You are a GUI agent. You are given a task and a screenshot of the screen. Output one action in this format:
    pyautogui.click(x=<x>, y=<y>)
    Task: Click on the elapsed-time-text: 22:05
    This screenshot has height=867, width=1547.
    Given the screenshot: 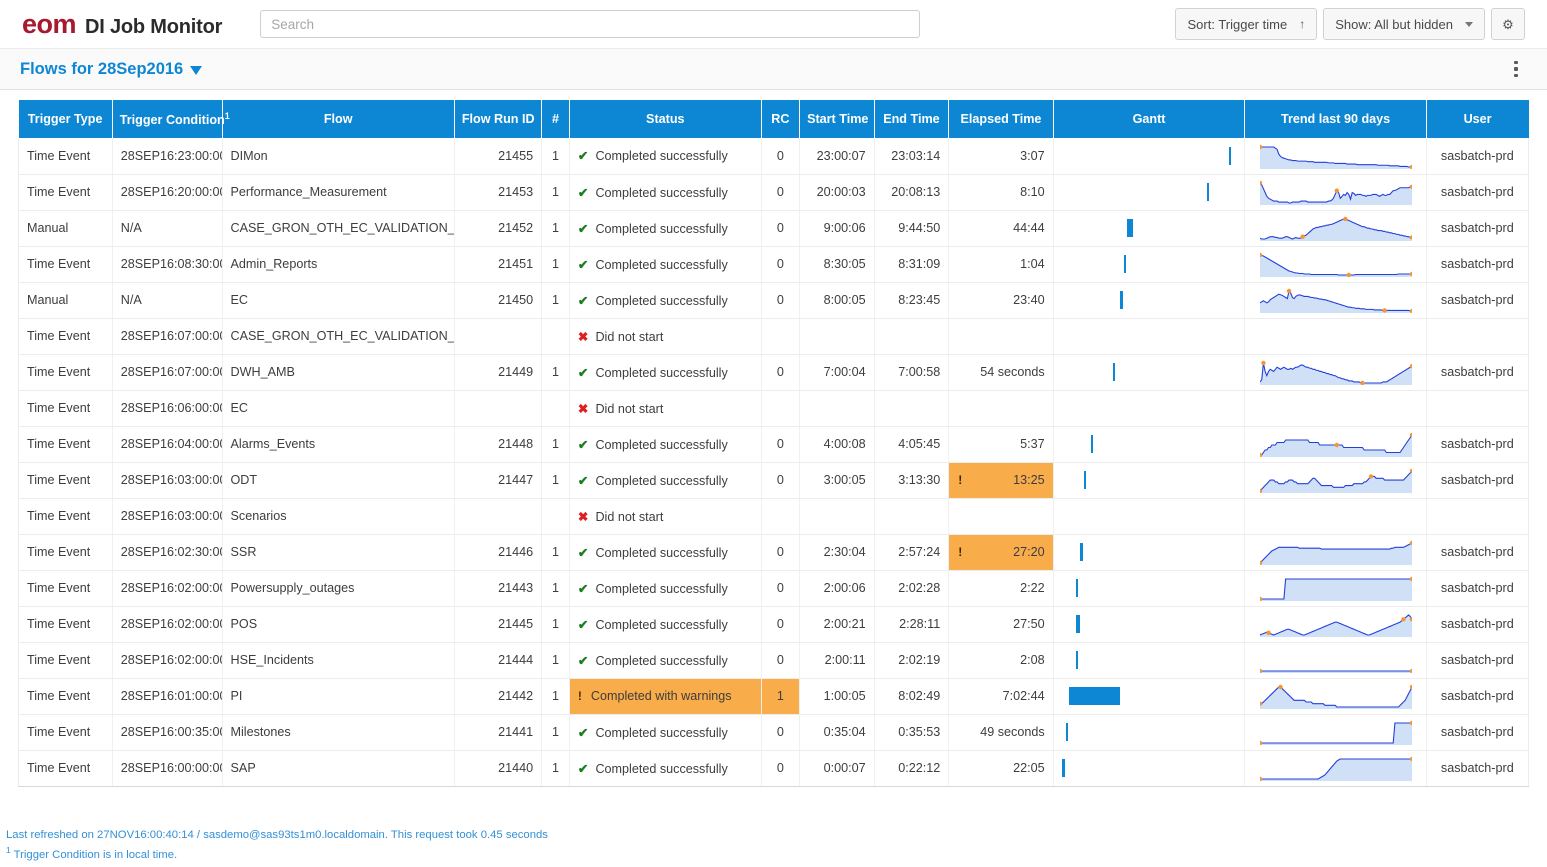 What is the action you would take?
    pyautogui.click(x=1029, y=768)
    